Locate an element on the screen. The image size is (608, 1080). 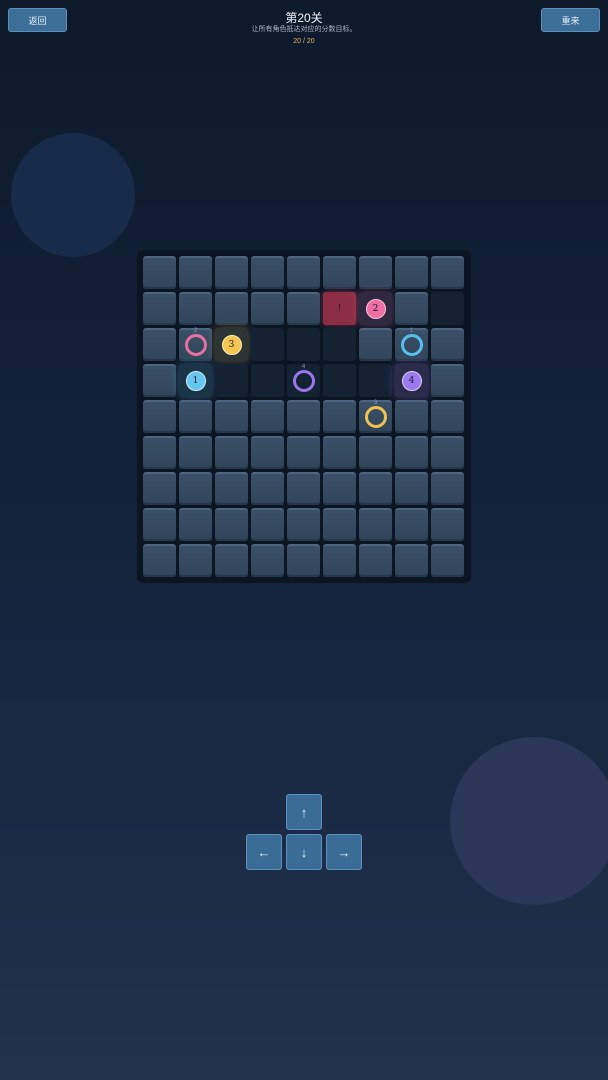
retry-button: 重来 is located at coordinates (570, 20).